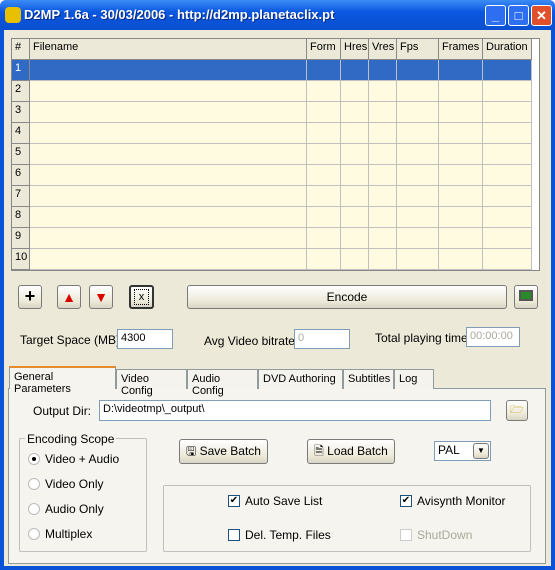  I want to click on column-header: Filename, so click(168, 49).